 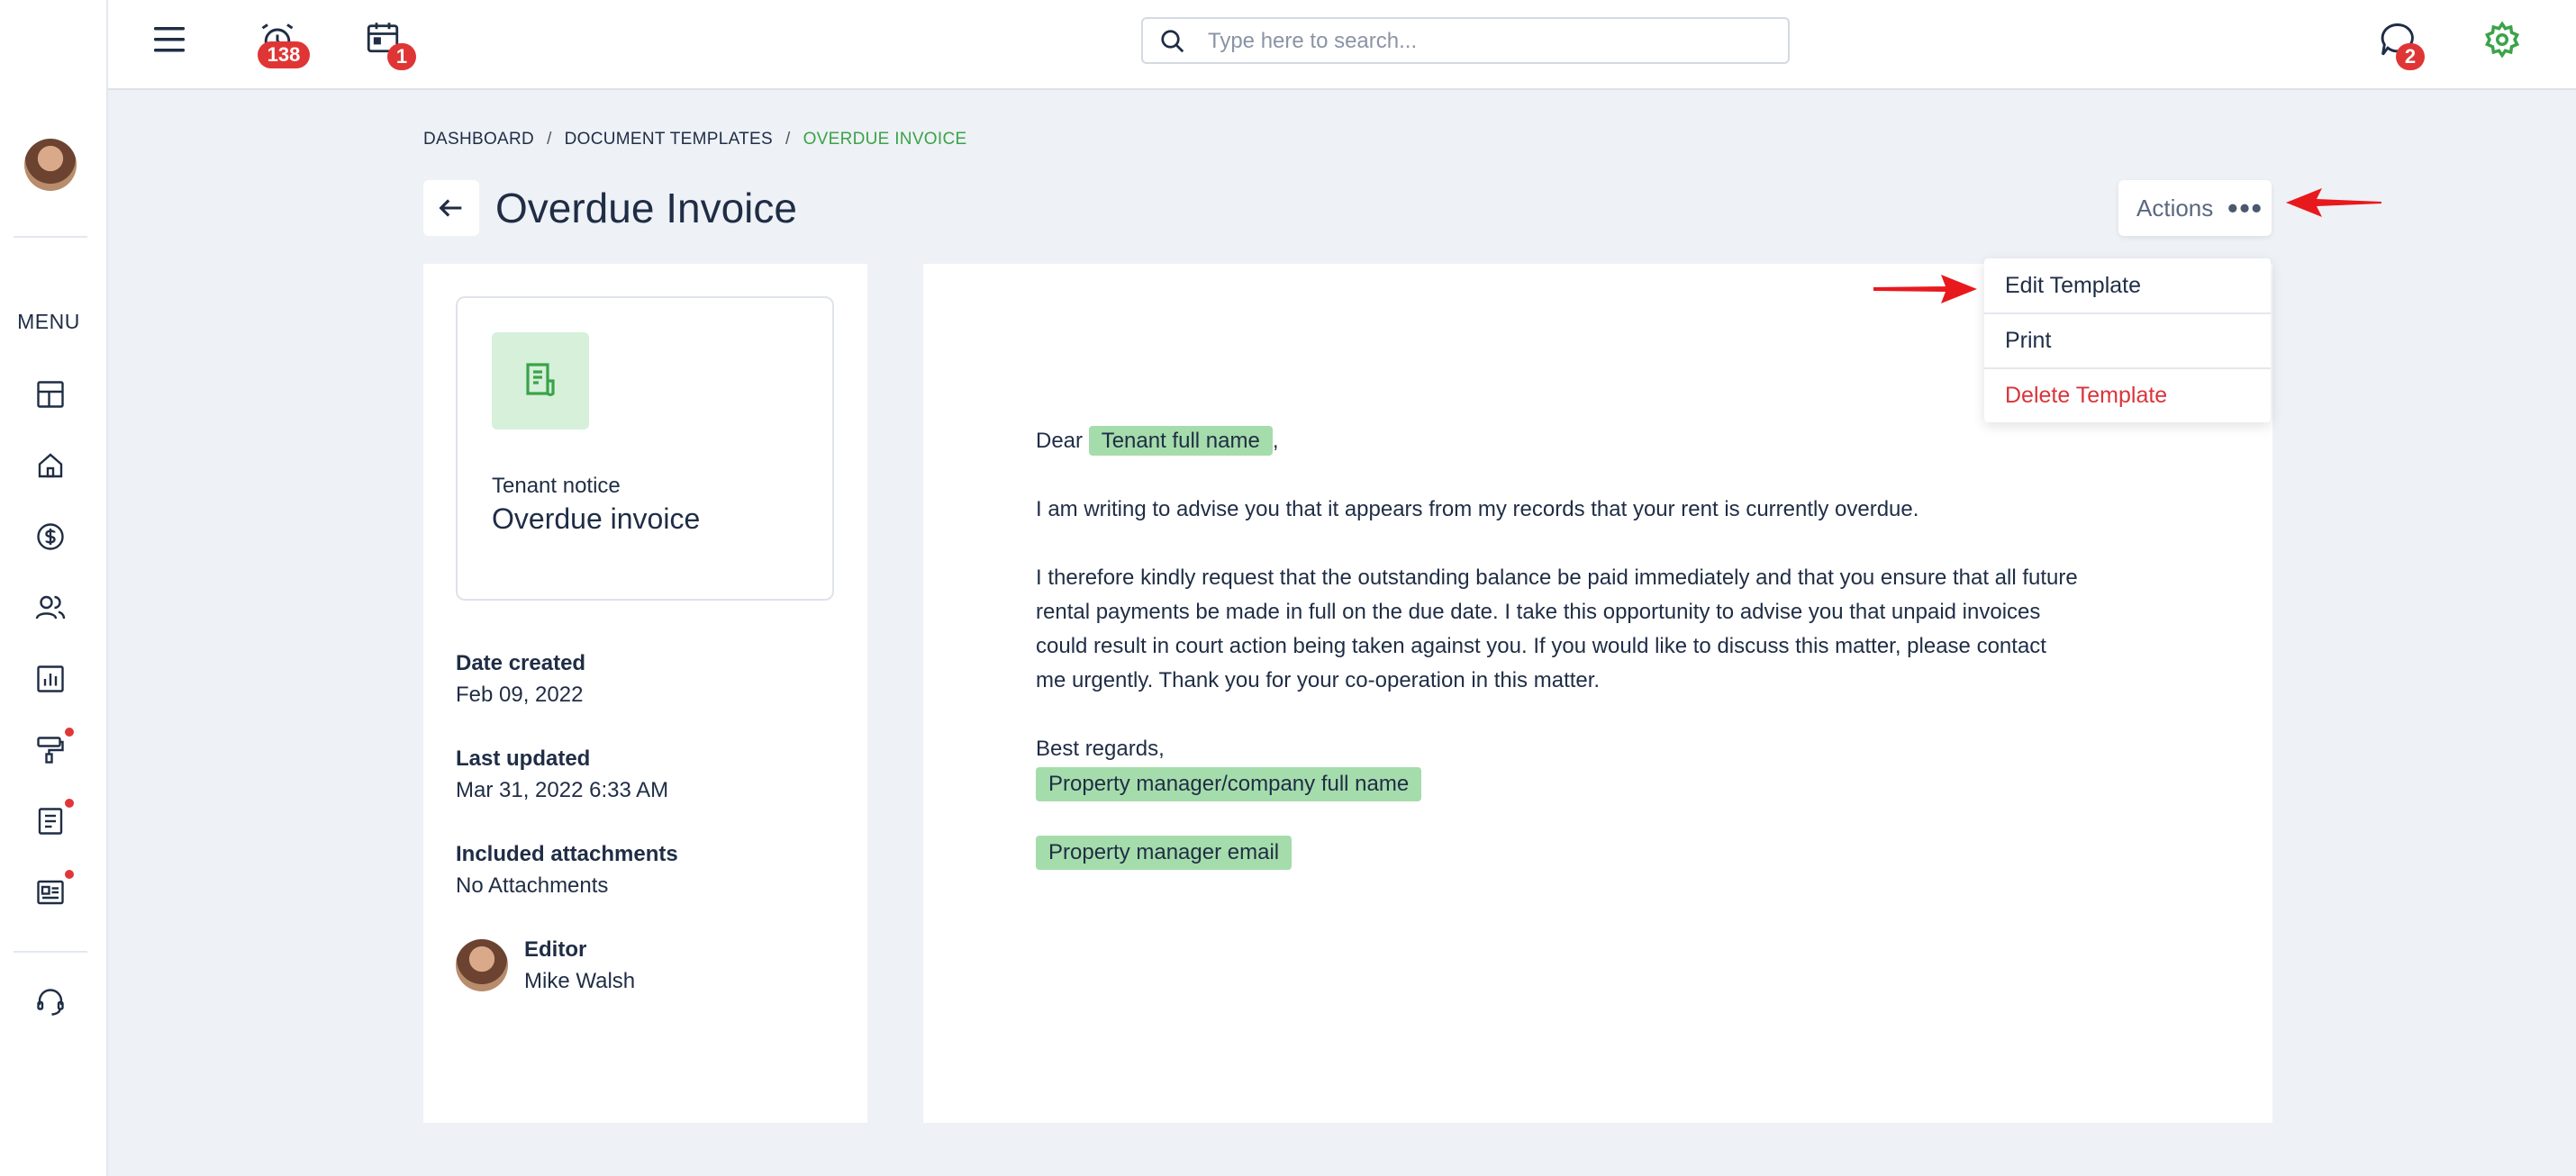 I want to click on tenant-name-placeholder-chip: Tenant full name, so click(x=1180, y=441).